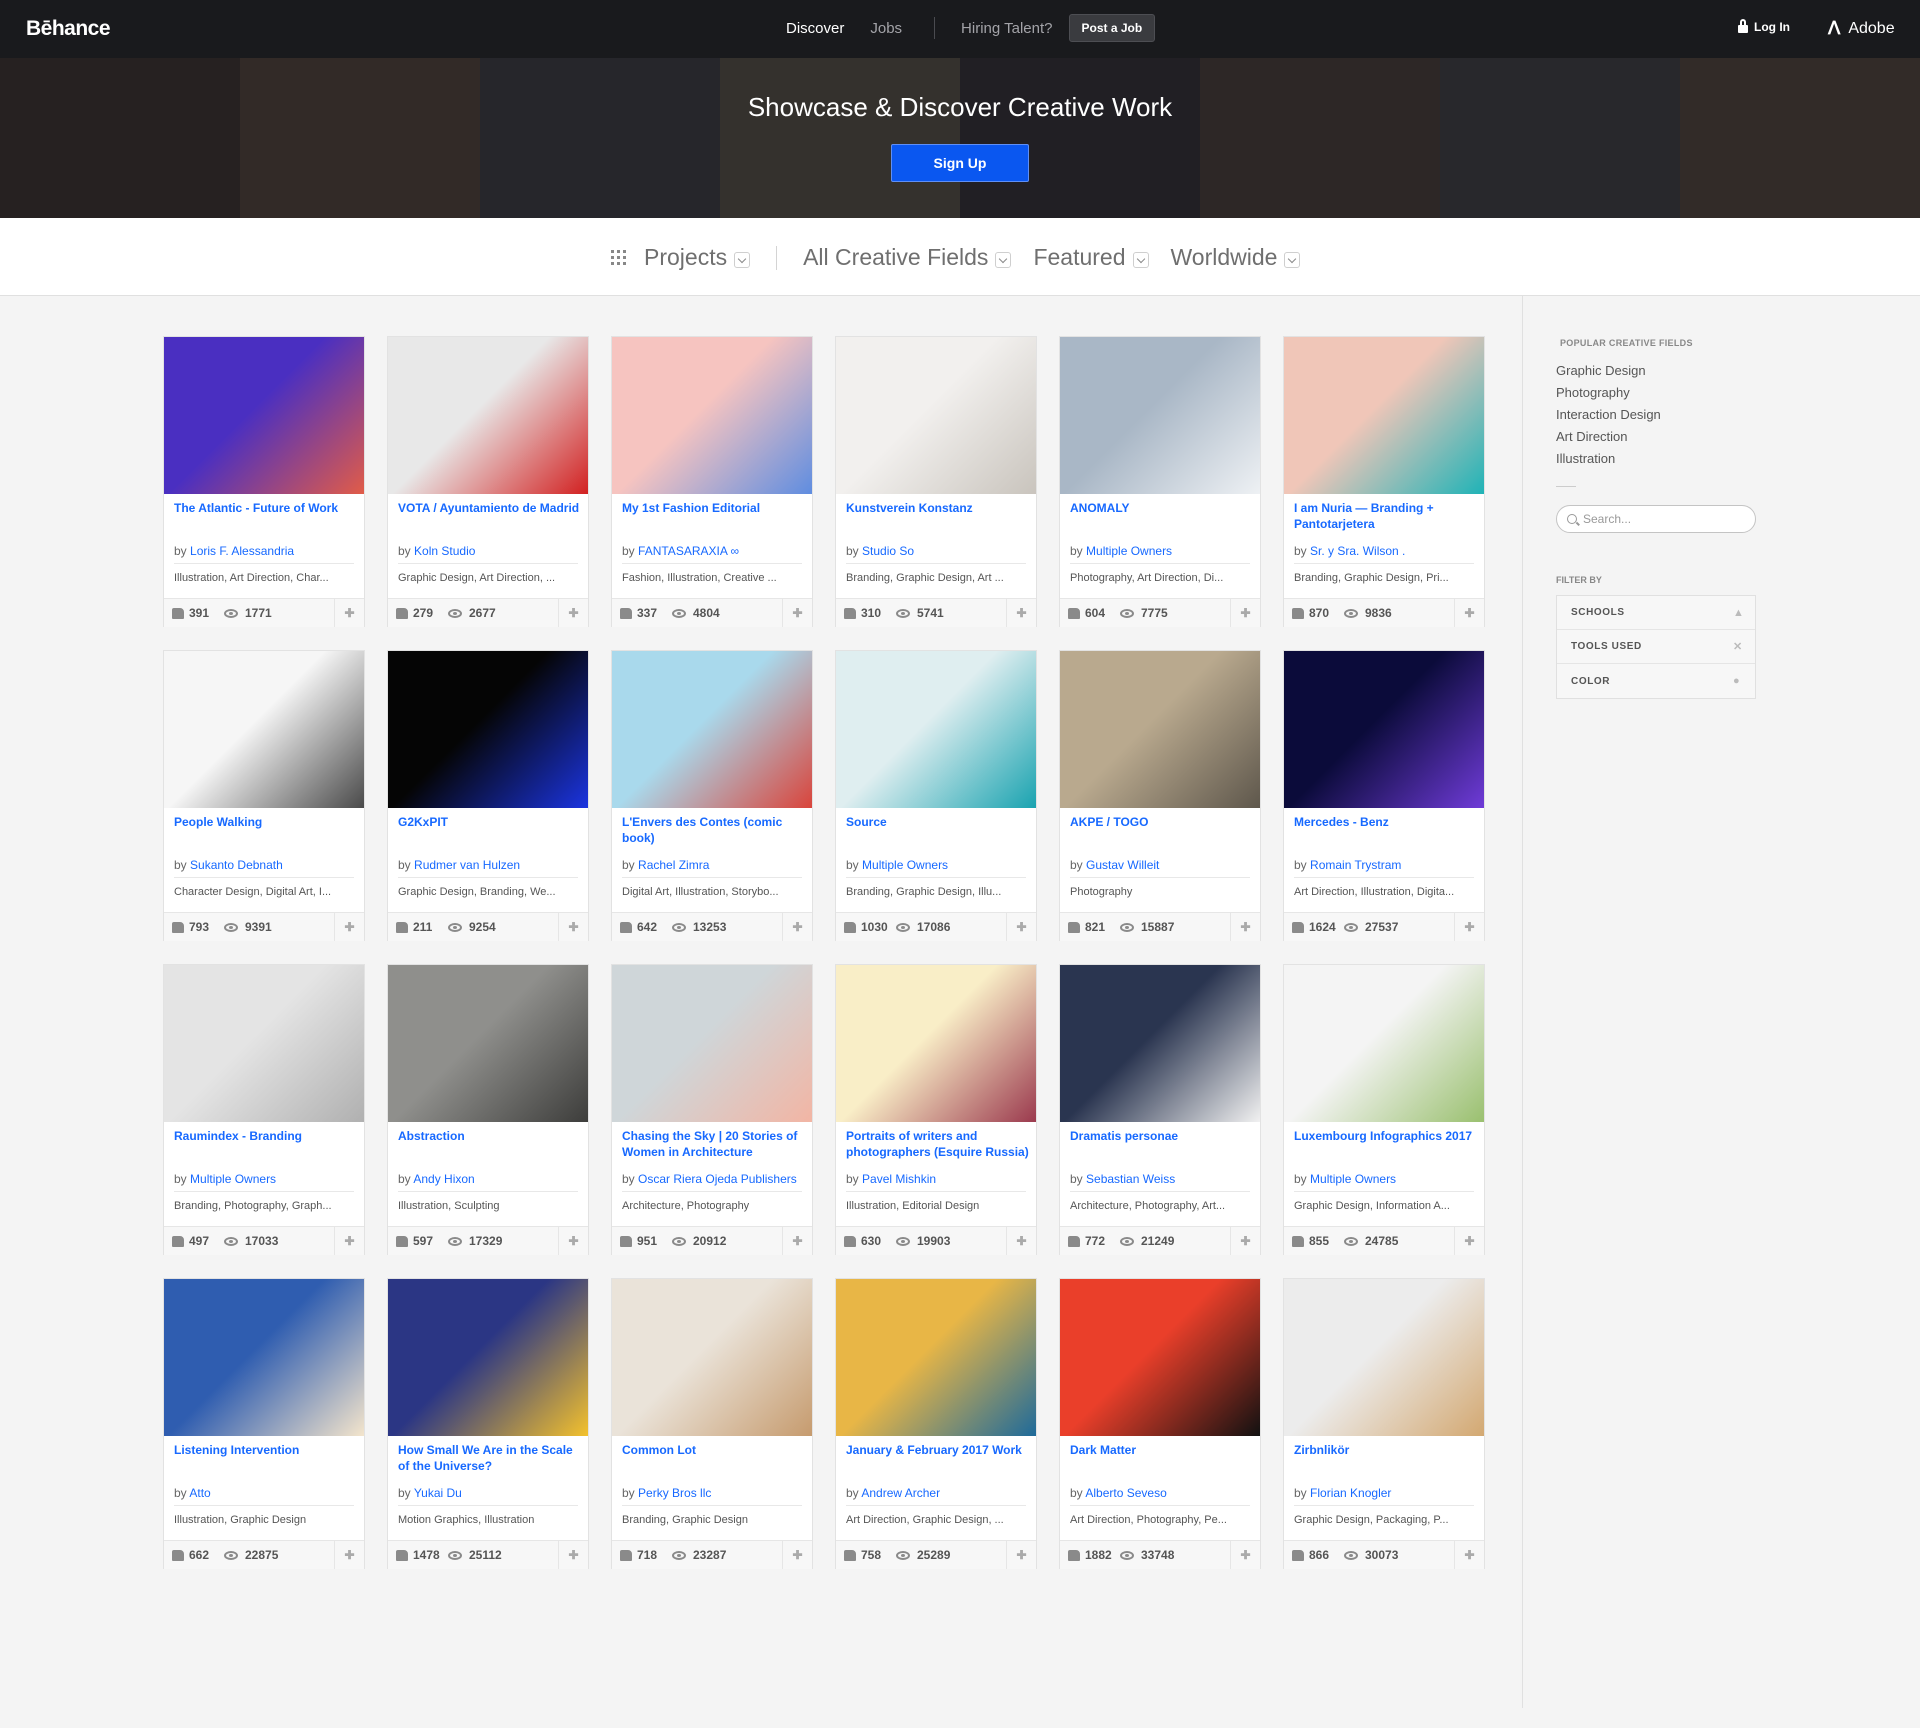  What do you see at coordinates (1659, 415) in the screenshot?
I see `popular-field-link: Interaction Design` at bounding box center [1659, 415].